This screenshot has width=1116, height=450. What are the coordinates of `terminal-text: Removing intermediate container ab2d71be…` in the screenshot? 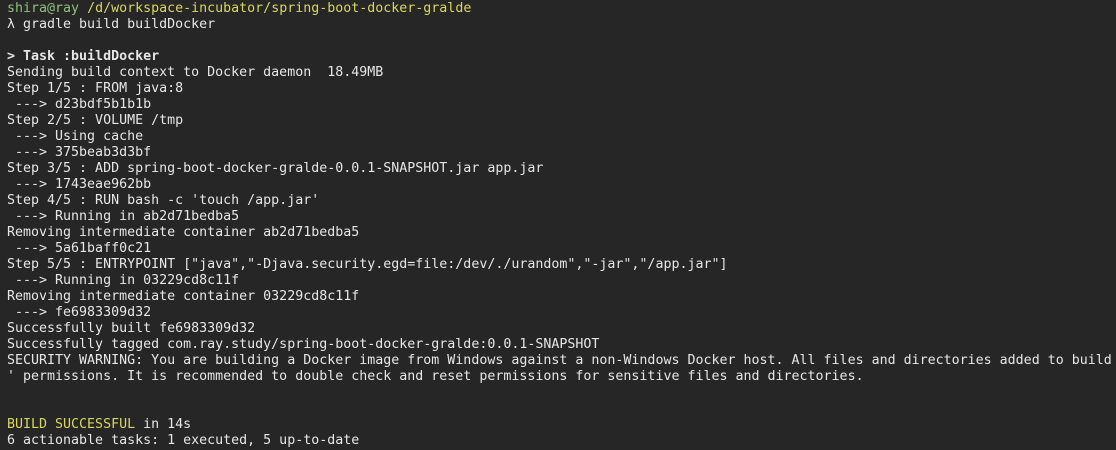 It's located at (183, 232).